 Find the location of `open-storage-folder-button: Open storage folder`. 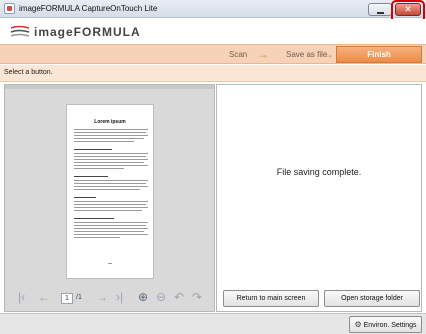

open-storage-folder-button: Open storage folder is located at coordinates (372, 298).